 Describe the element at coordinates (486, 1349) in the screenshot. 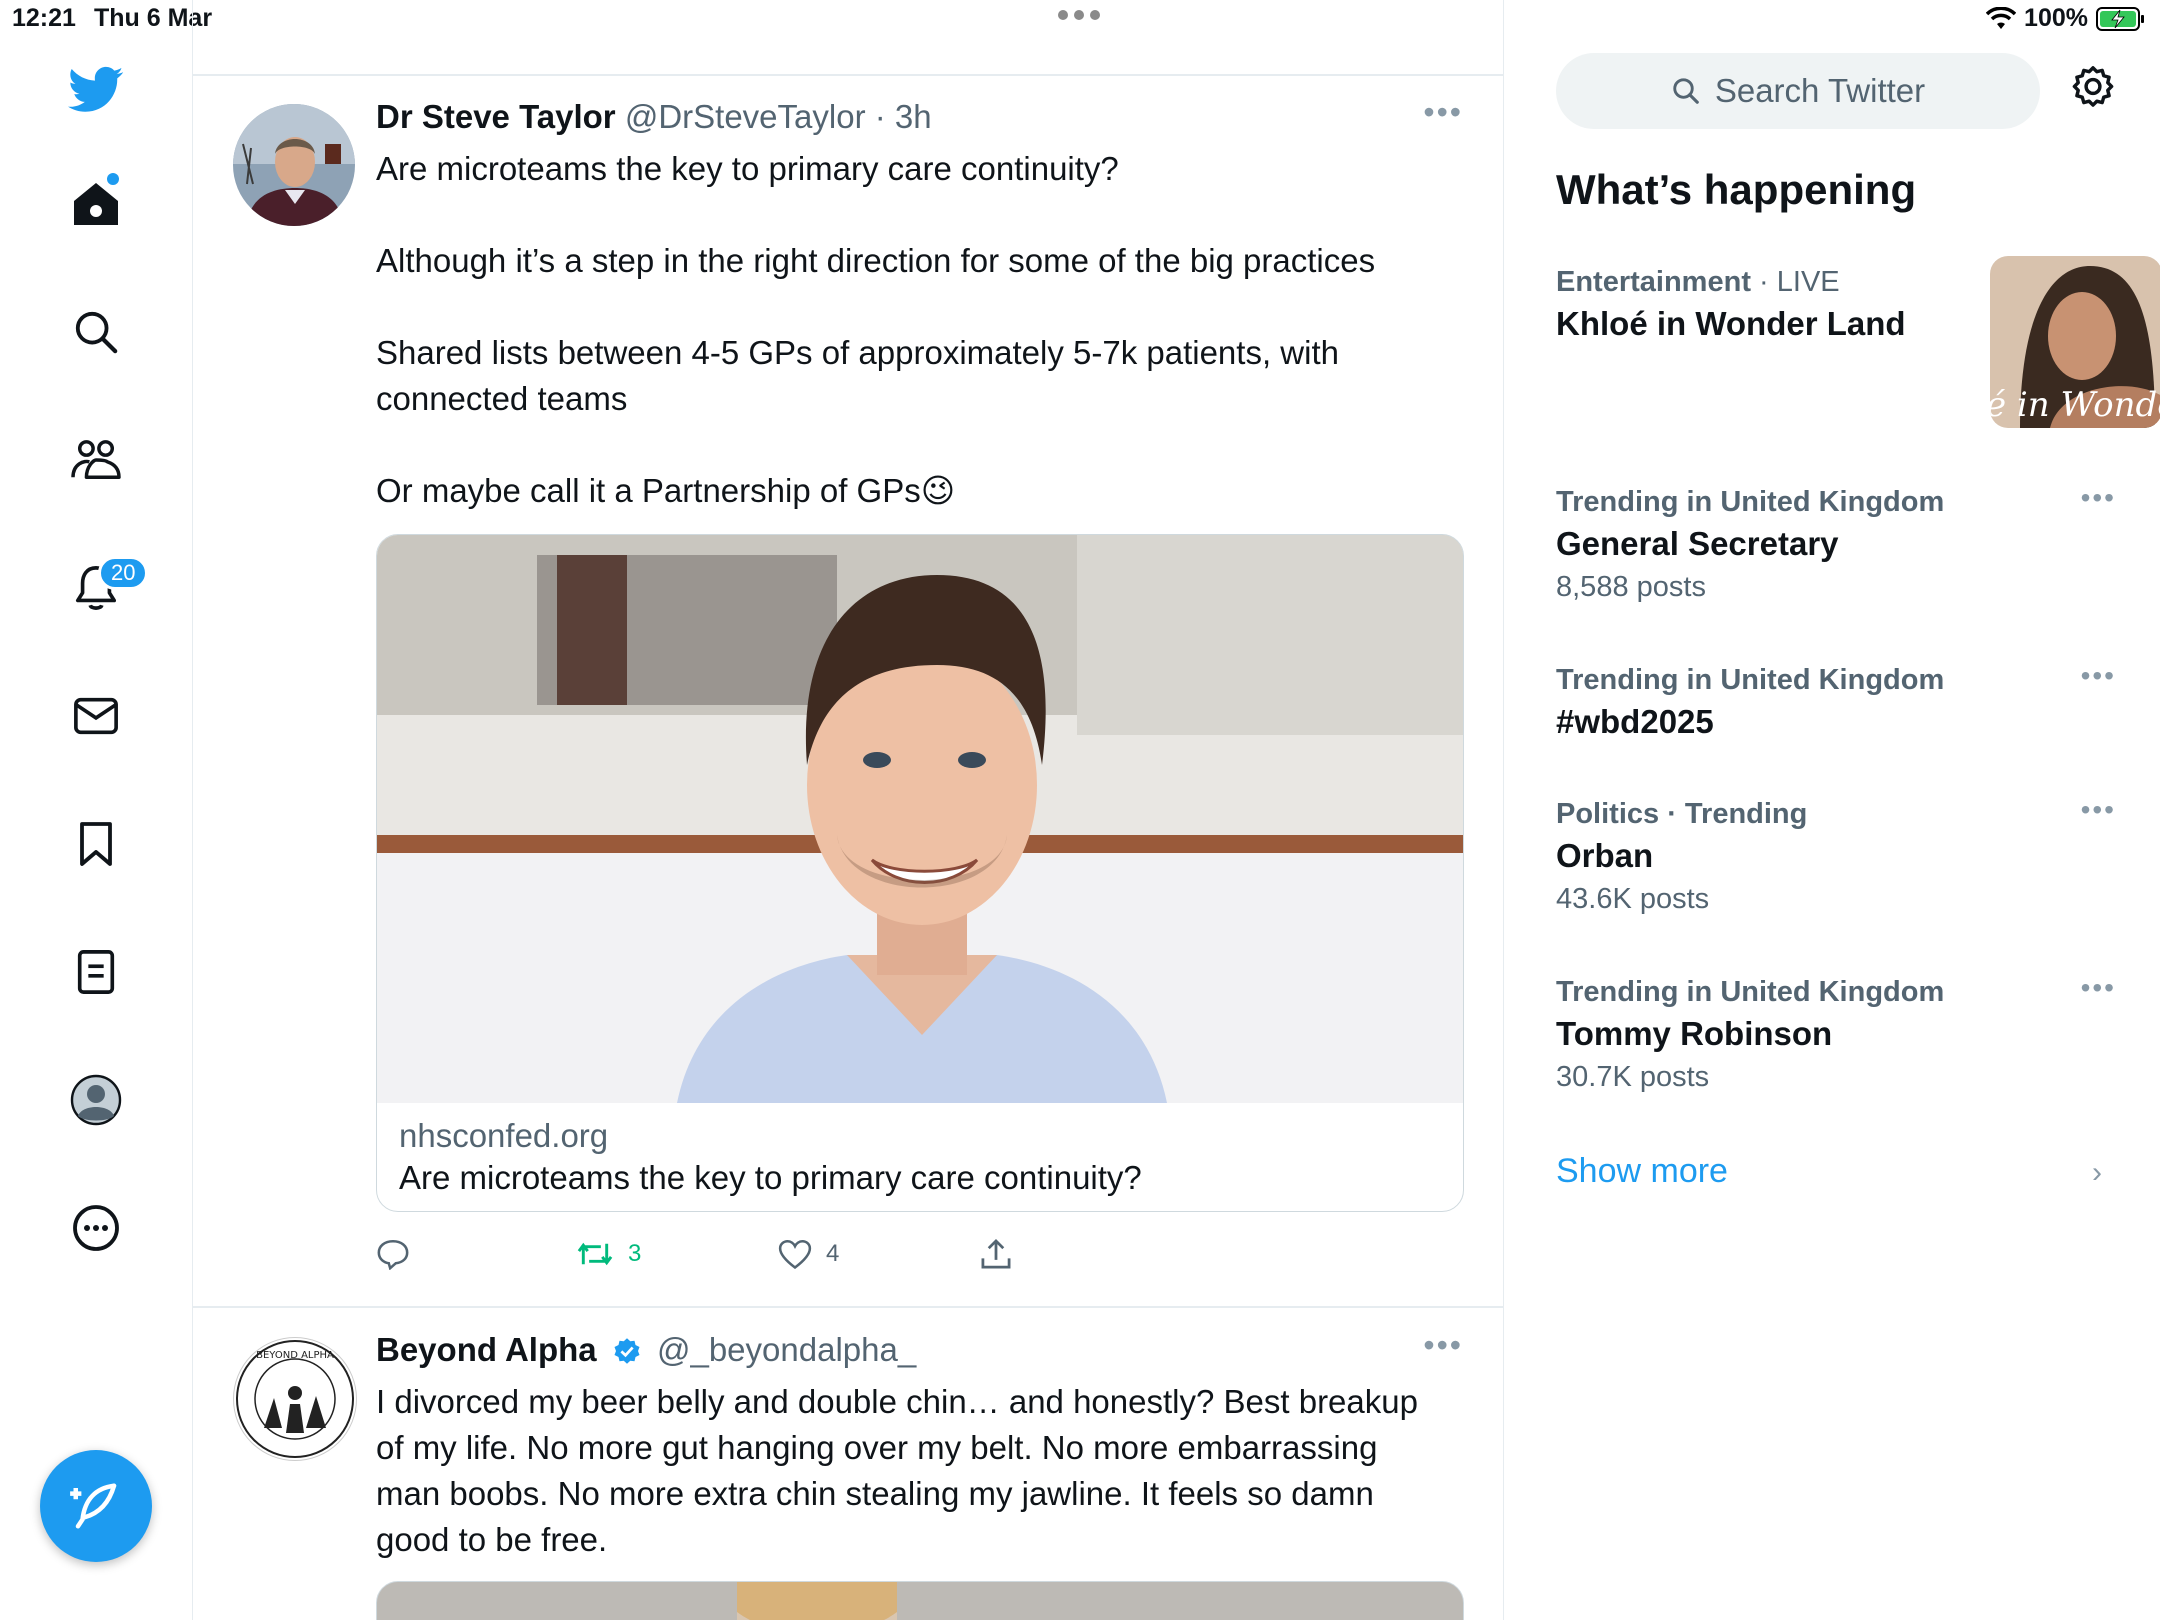

I see `author-name: Beyond Alpha` at that location.